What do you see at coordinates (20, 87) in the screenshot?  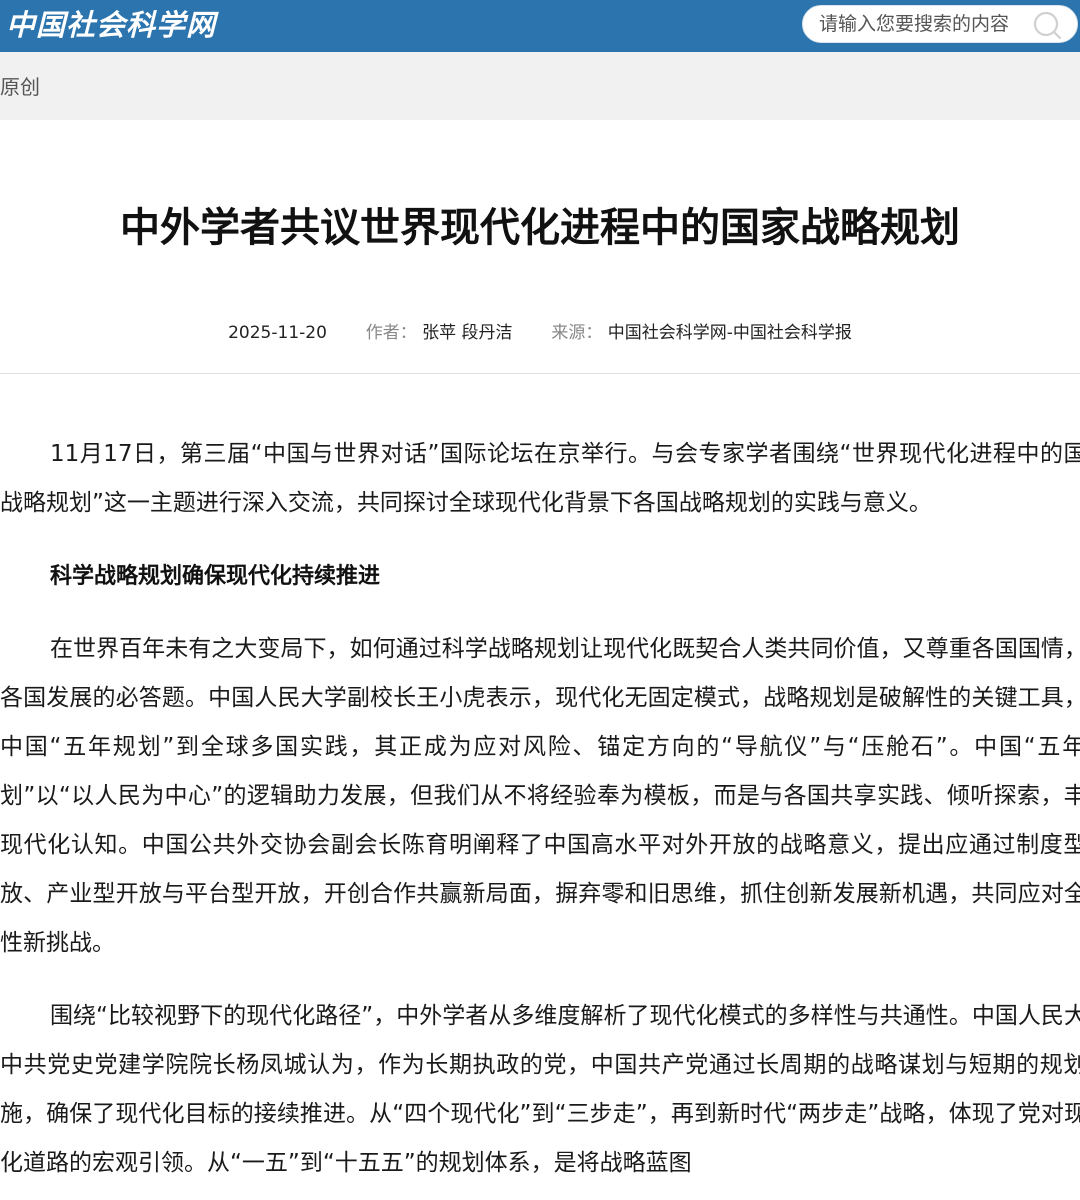 I see `channel-label-original: 原创` at bounding box center [20, 87].